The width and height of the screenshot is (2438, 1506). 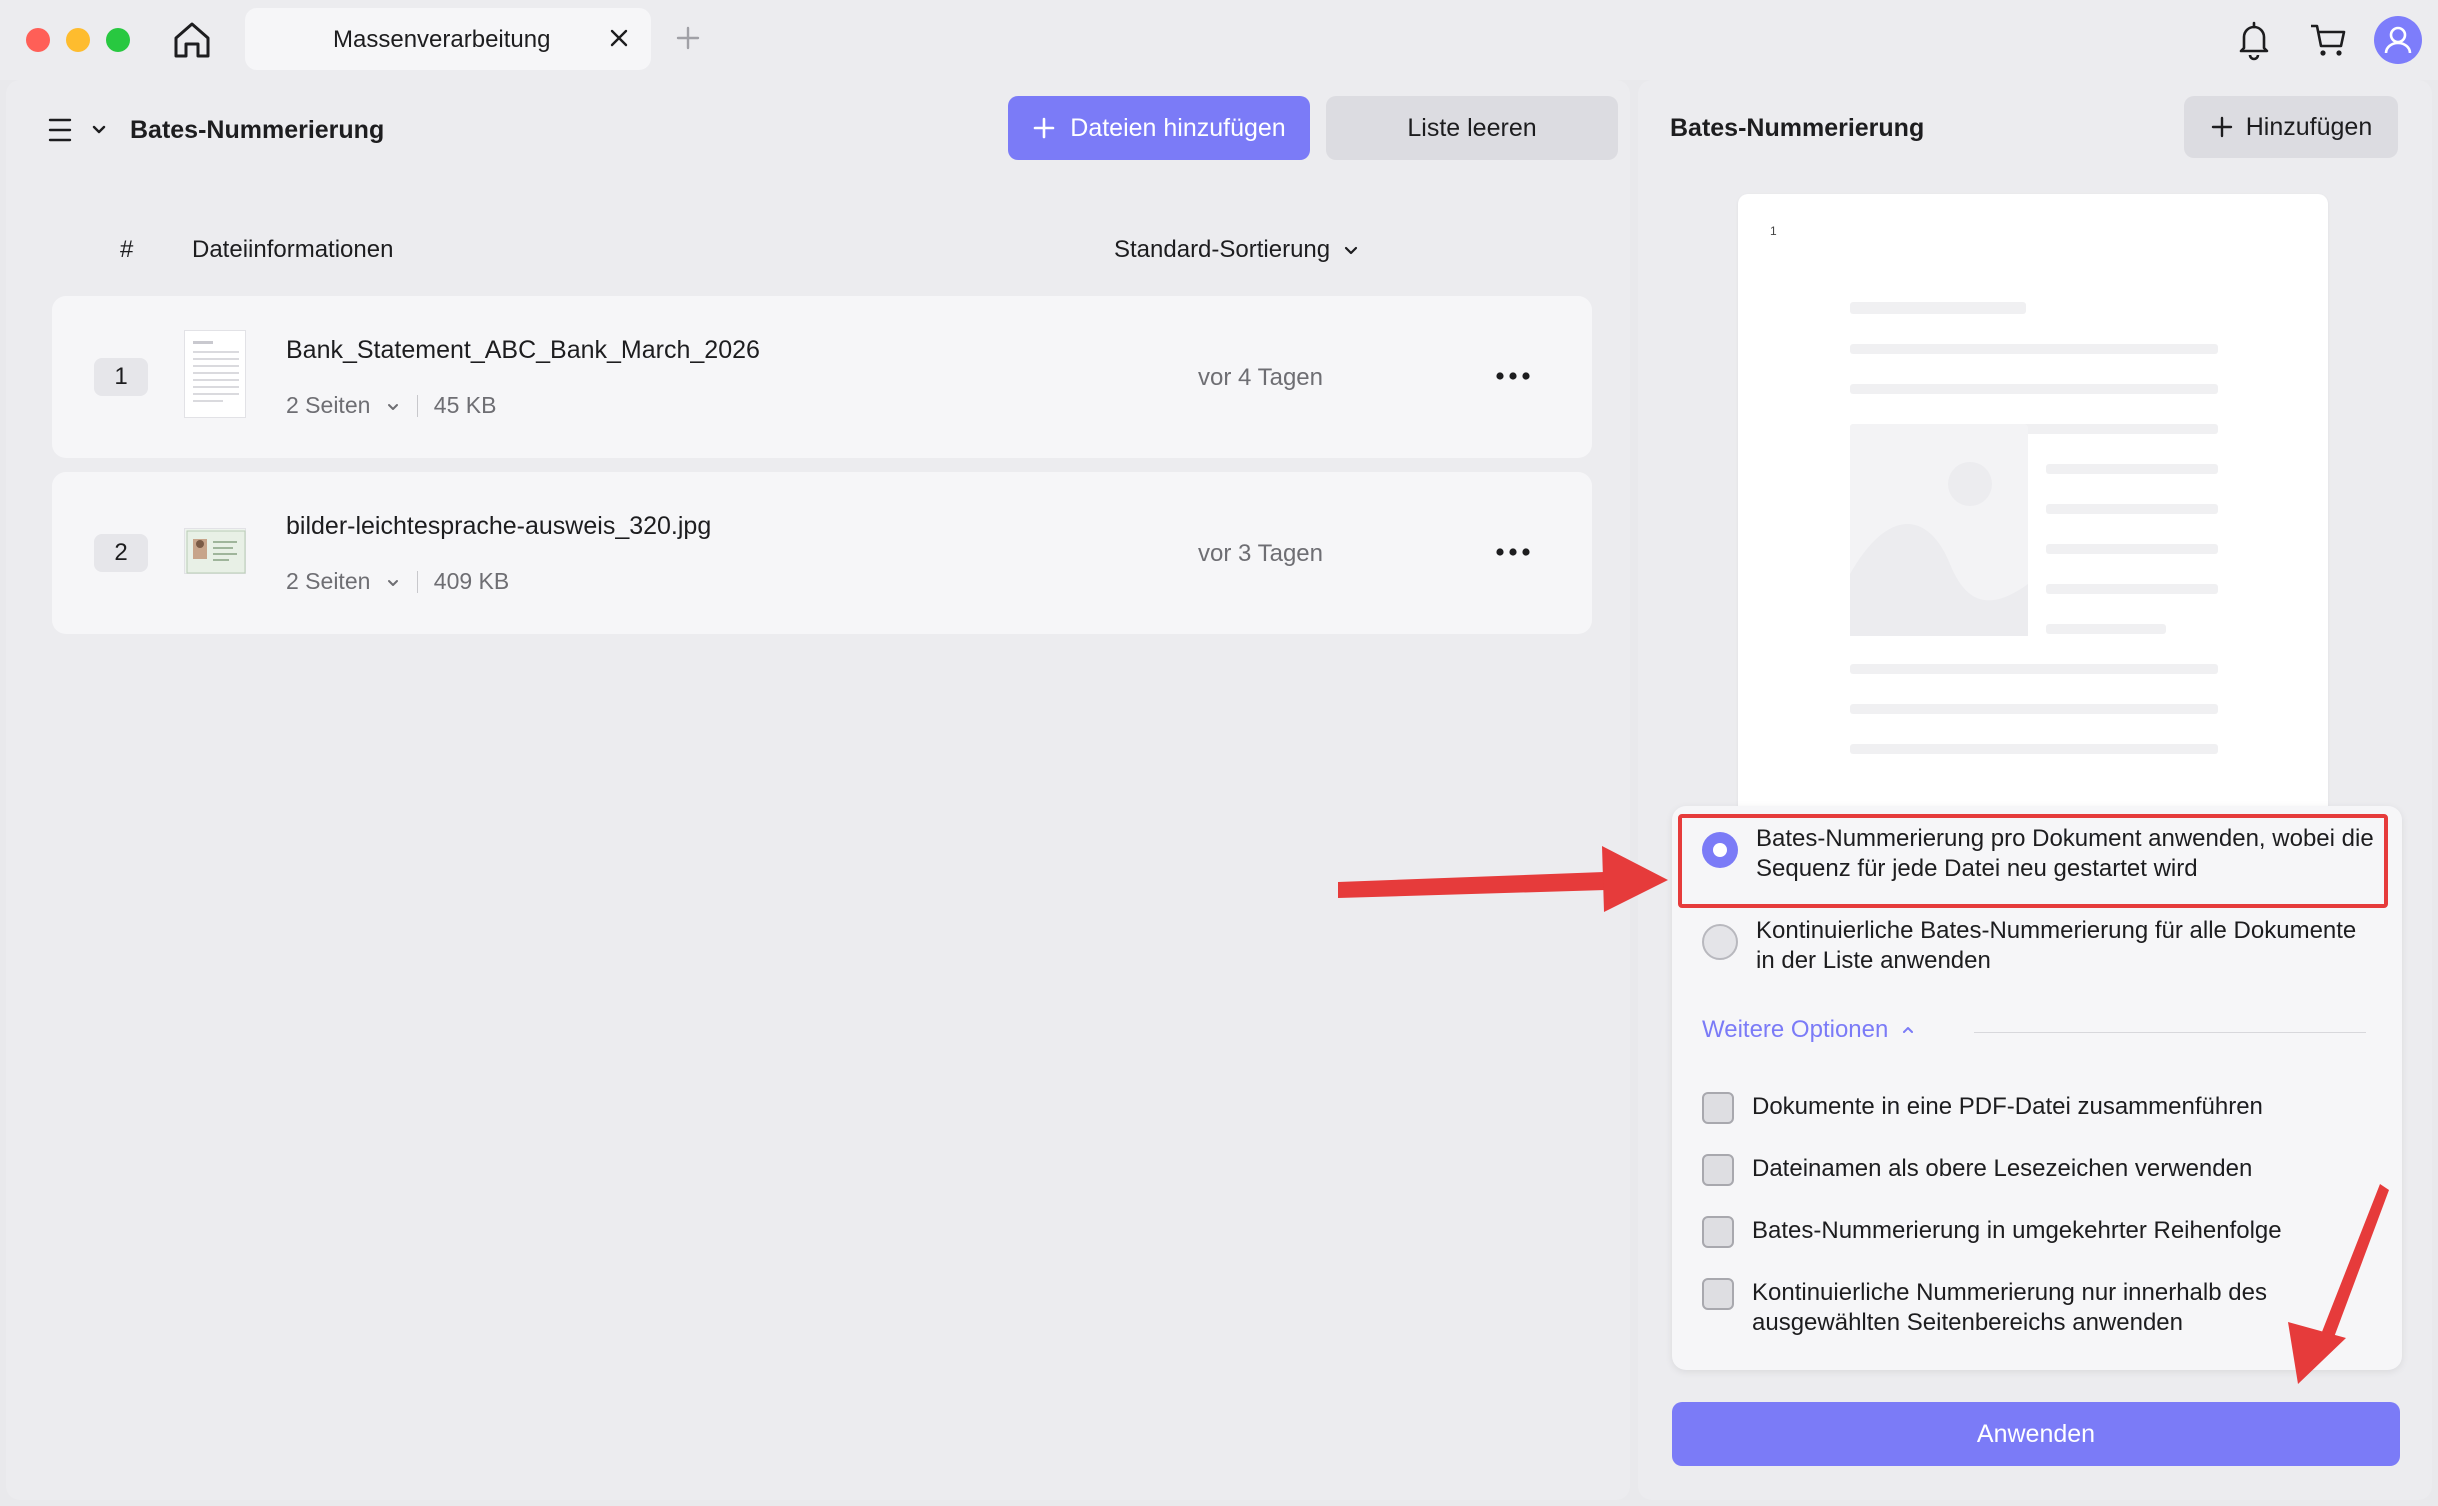 What do you see at coordinates (121, 553) in the screenshot?
I see `row-number: 2` at bounding box center [121, 553].